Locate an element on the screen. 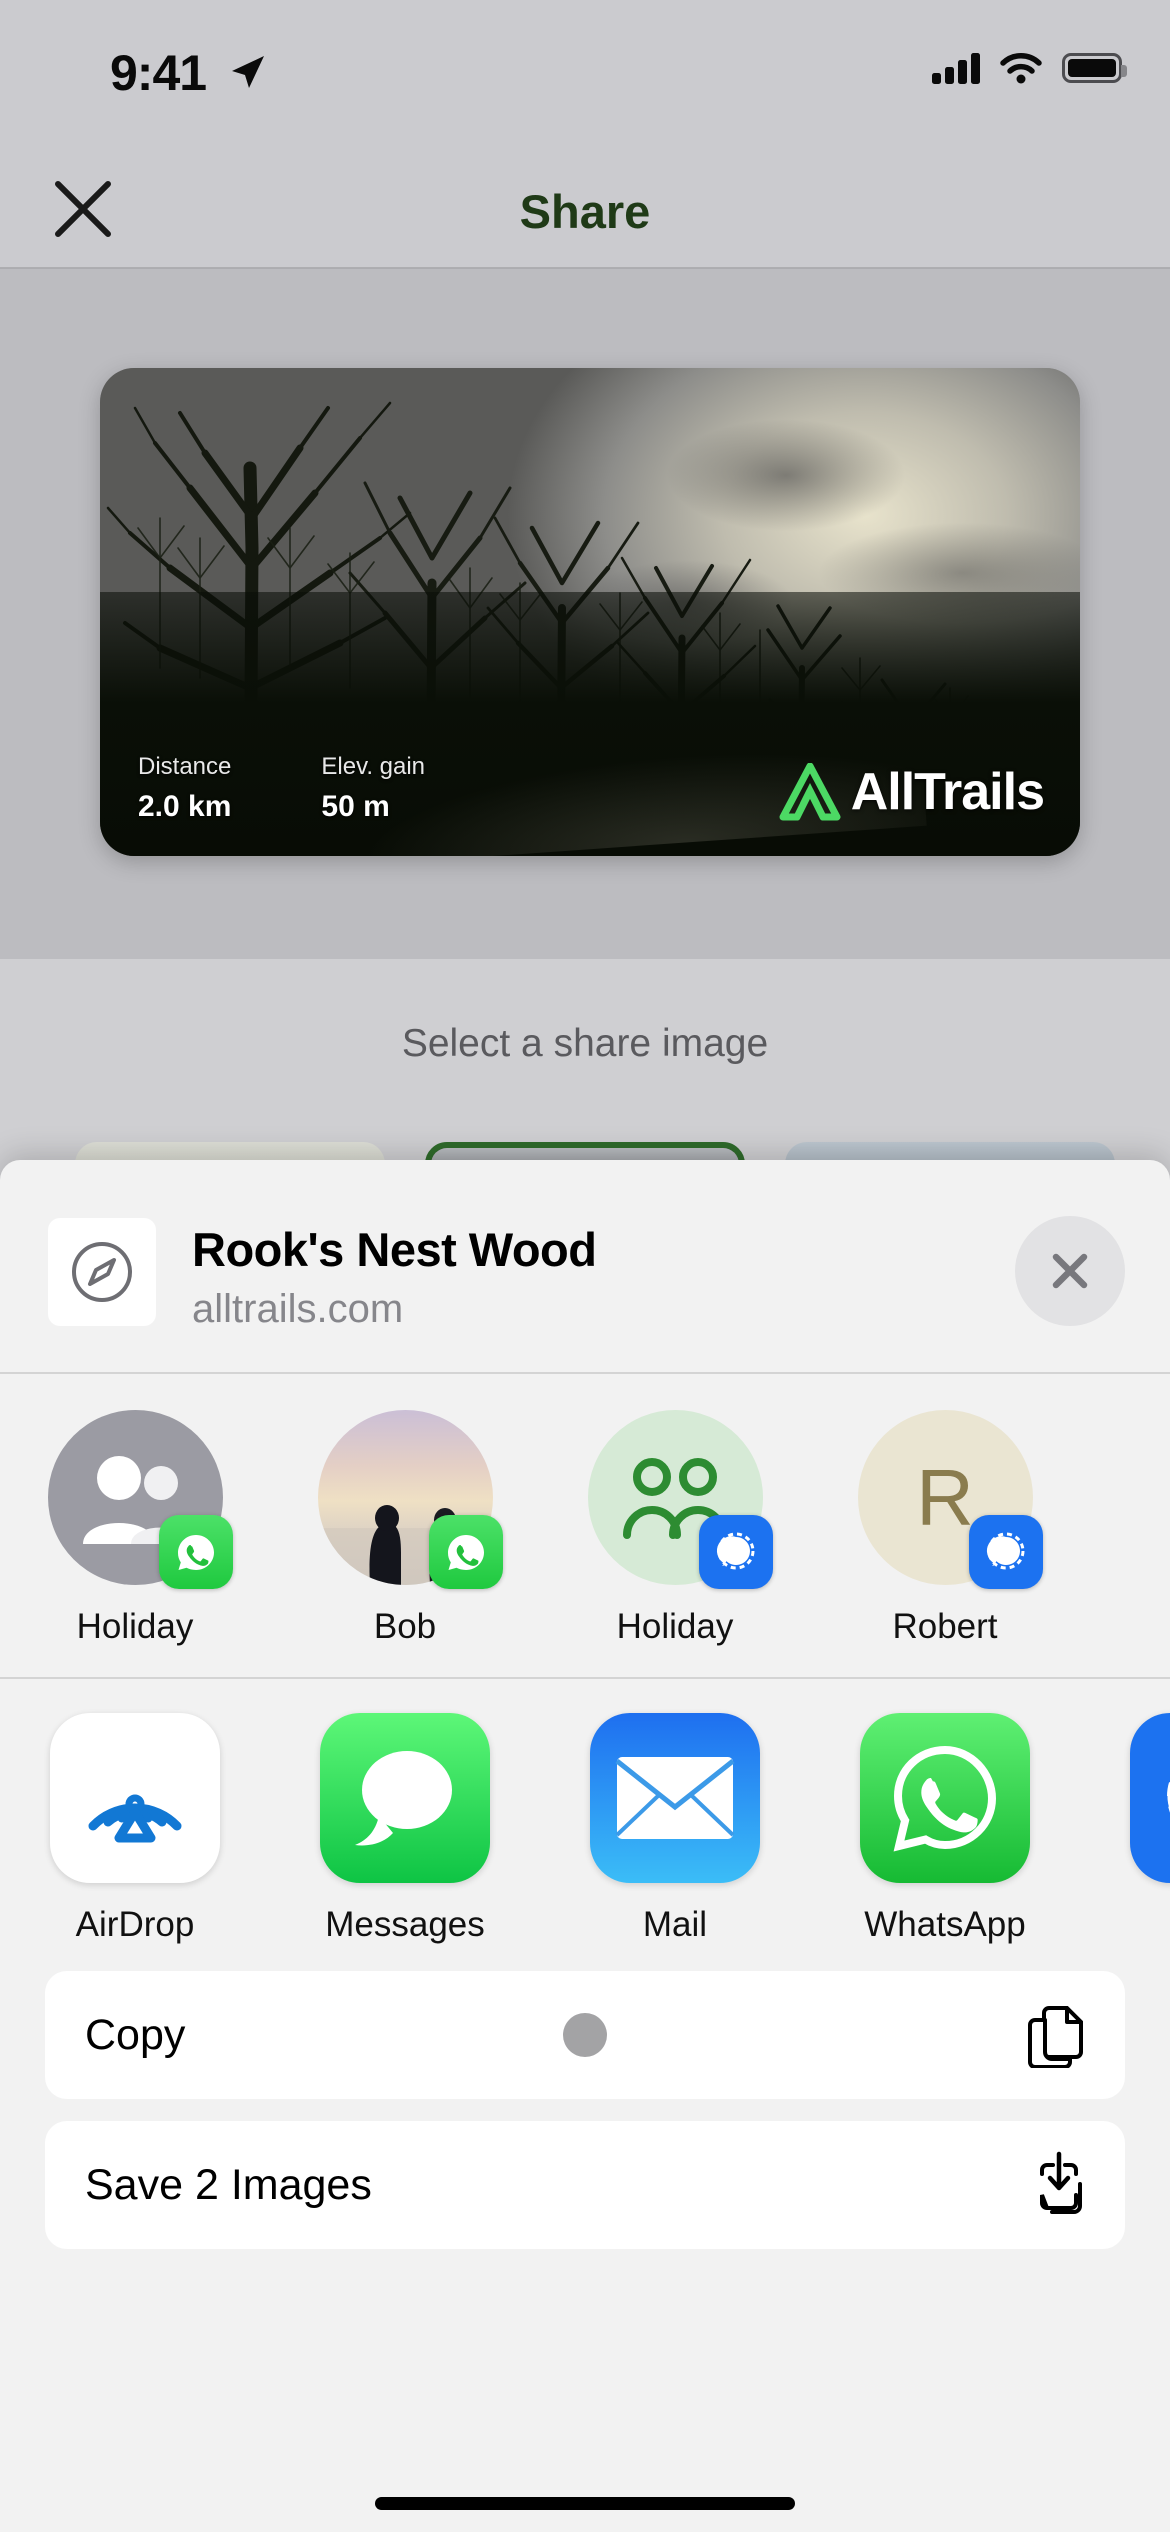 This screenshot has width=1170, height=2532. mail-icon is located at coordinates (675, 1798).